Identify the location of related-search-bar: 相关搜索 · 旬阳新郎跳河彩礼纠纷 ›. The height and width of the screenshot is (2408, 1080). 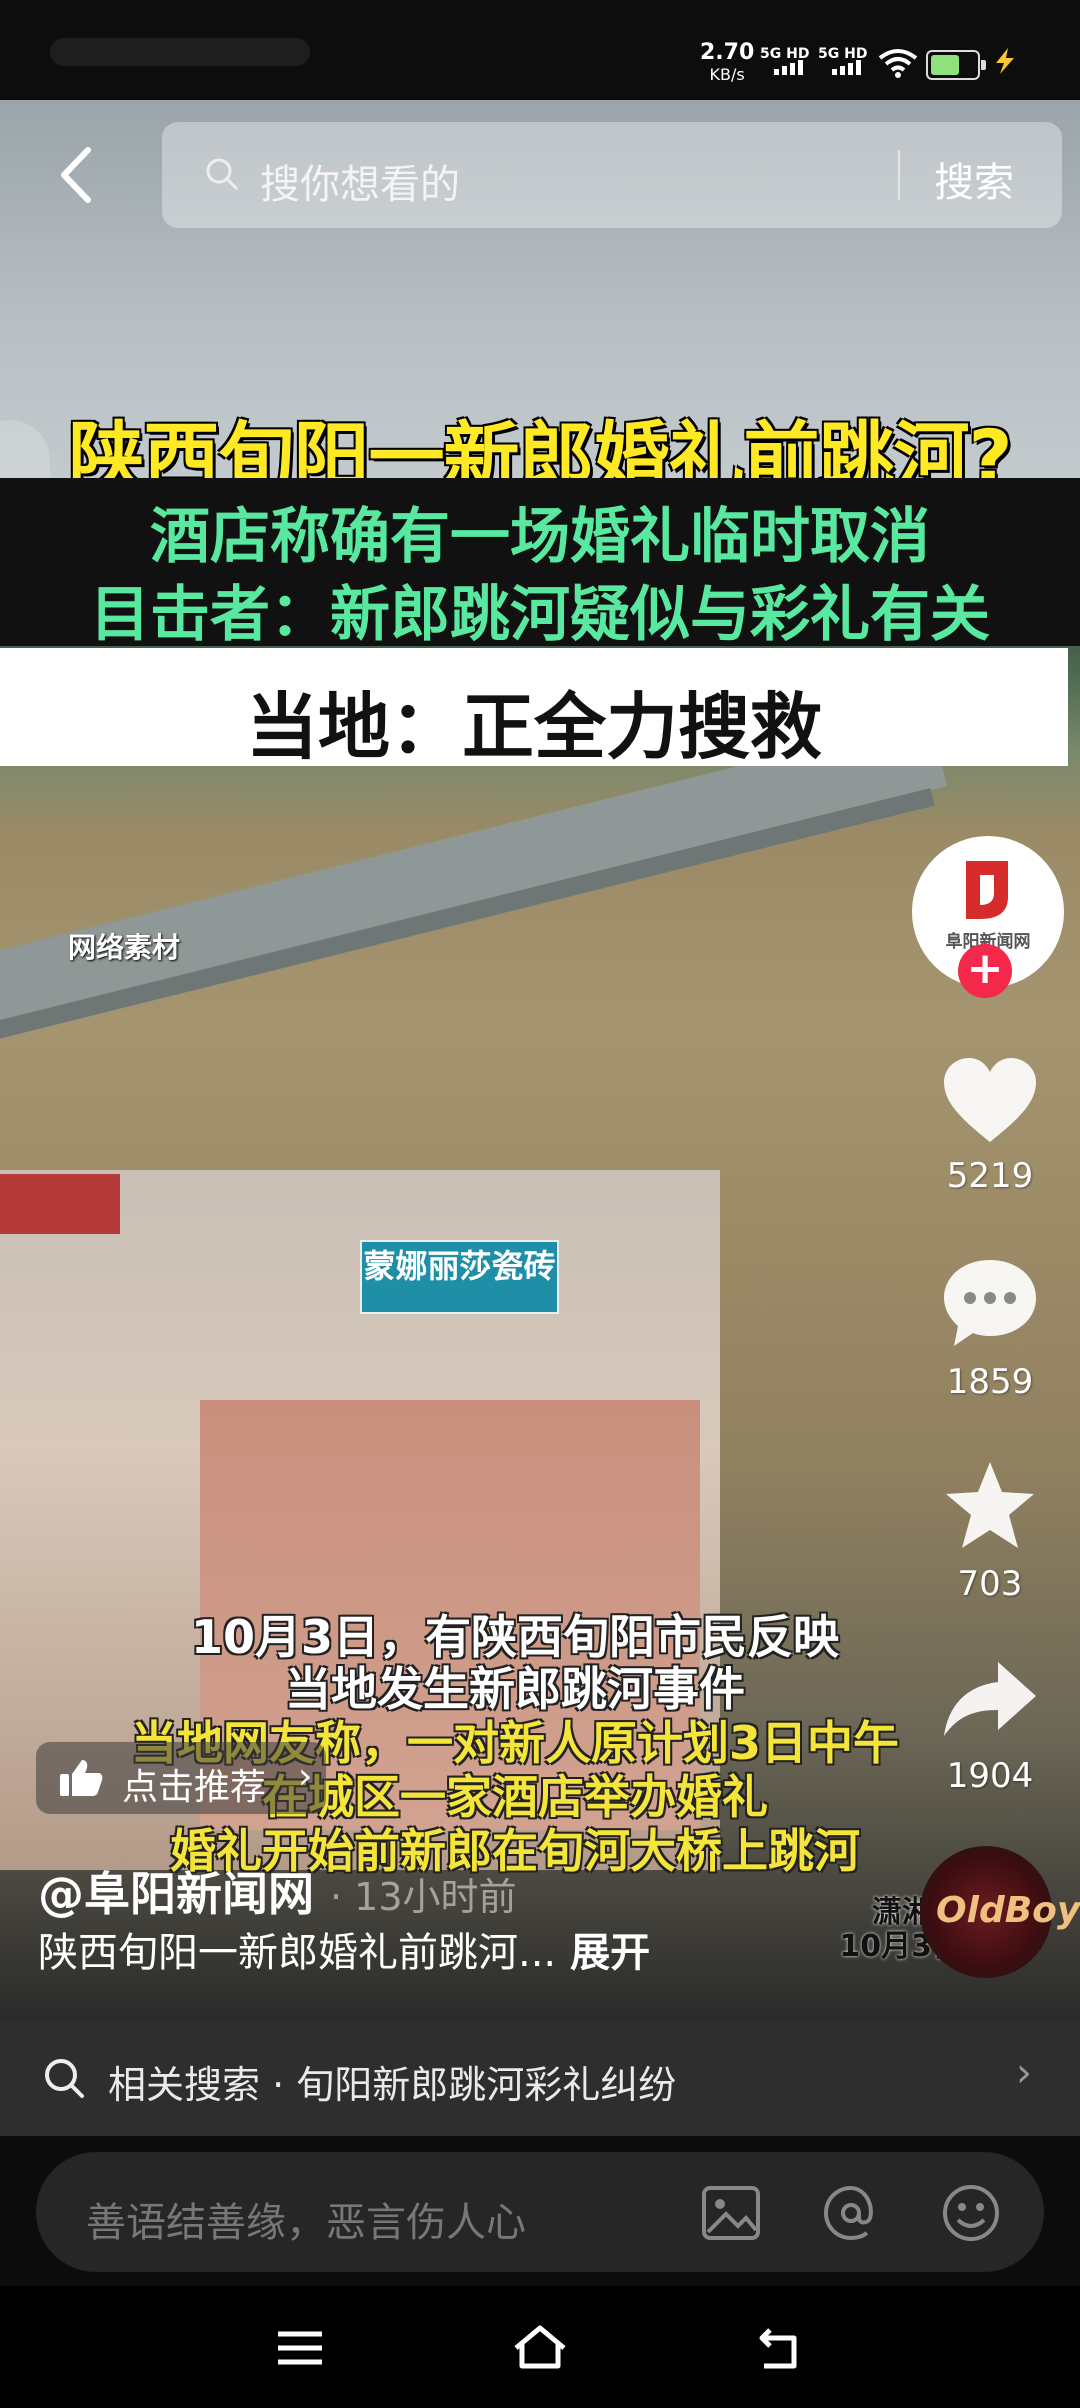
(540, 2078).